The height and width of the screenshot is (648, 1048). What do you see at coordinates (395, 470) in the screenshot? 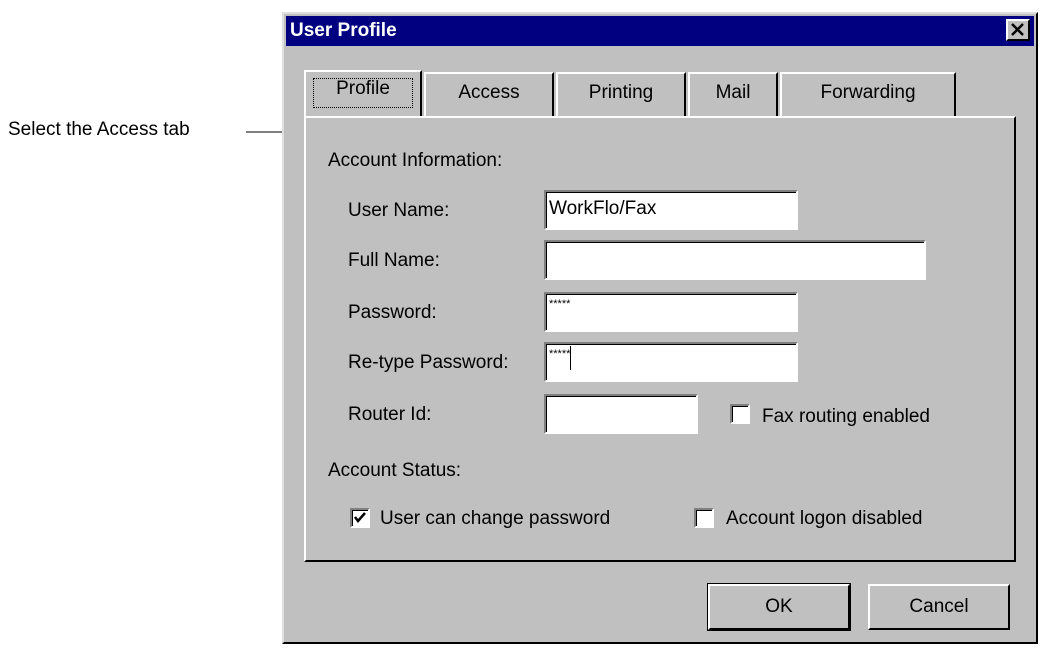
I see `account-status-heading: Account Status:` at bounding box center [395, 470].